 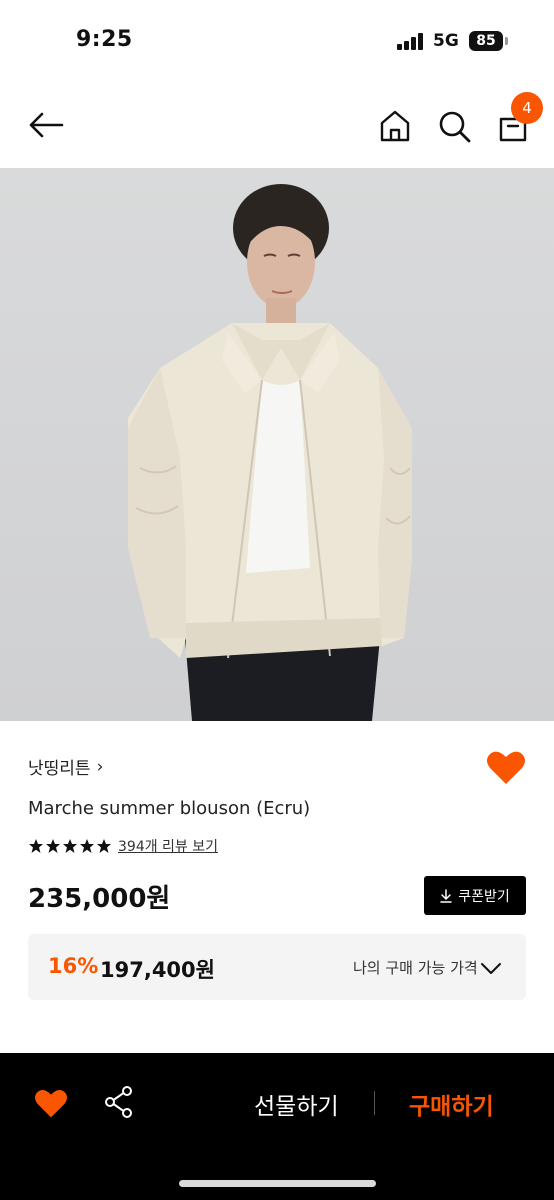 What do you see at coordinates (395, 126) in the screenshot?
I see `home-icon` at bounding box center [395, 126].